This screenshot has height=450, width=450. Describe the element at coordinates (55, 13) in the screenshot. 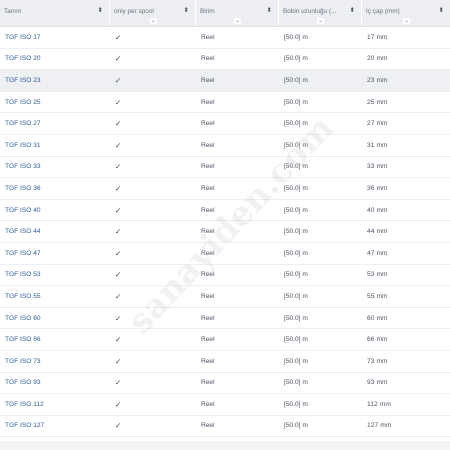

I see `column-header-tanim: Tanım ⬍` at that location.